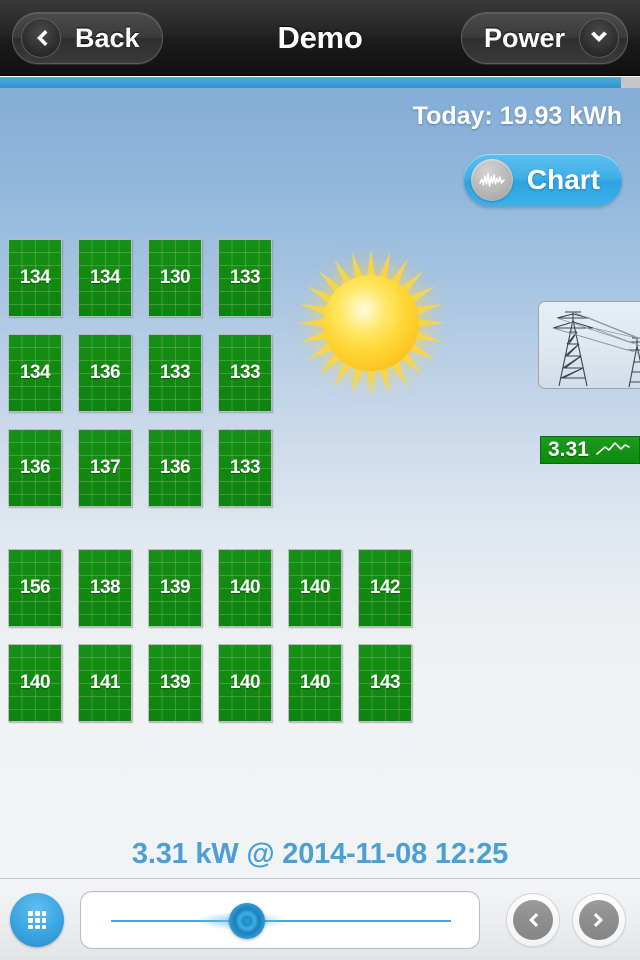 This screenshot has height=960, width=640. I want to click on grid-power-value-box: 3.31, so click(590, 450).